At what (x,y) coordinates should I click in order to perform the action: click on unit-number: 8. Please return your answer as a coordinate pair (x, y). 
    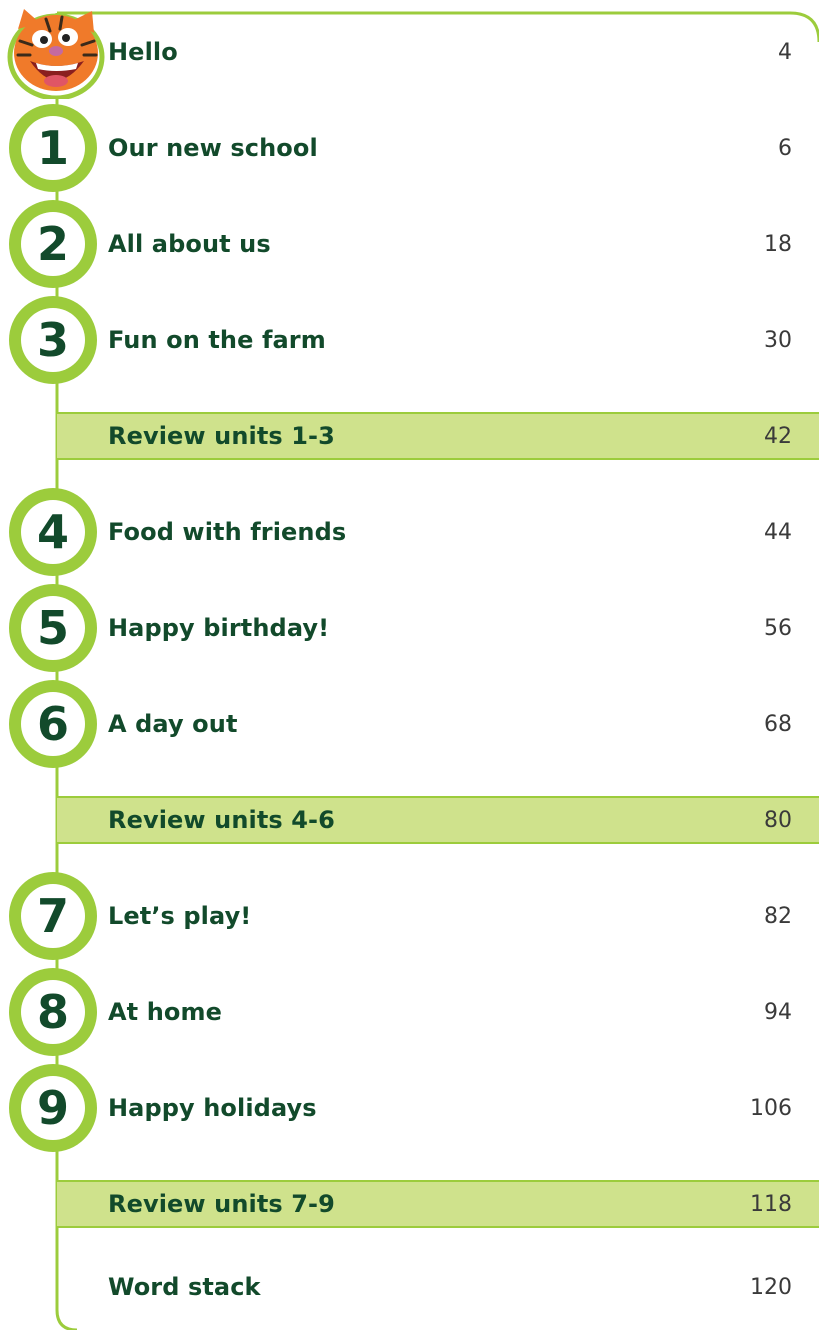
    Looking at the image, I should click on (53, 1012).